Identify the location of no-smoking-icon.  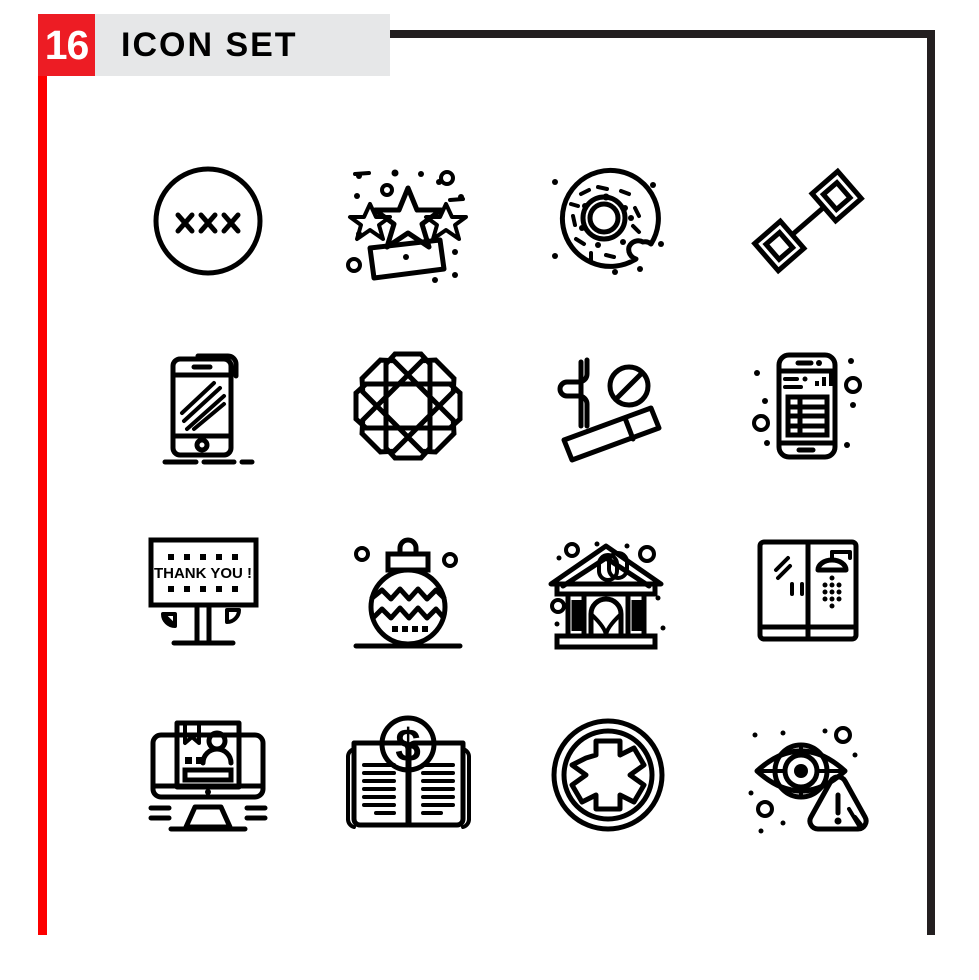
(609, 409).